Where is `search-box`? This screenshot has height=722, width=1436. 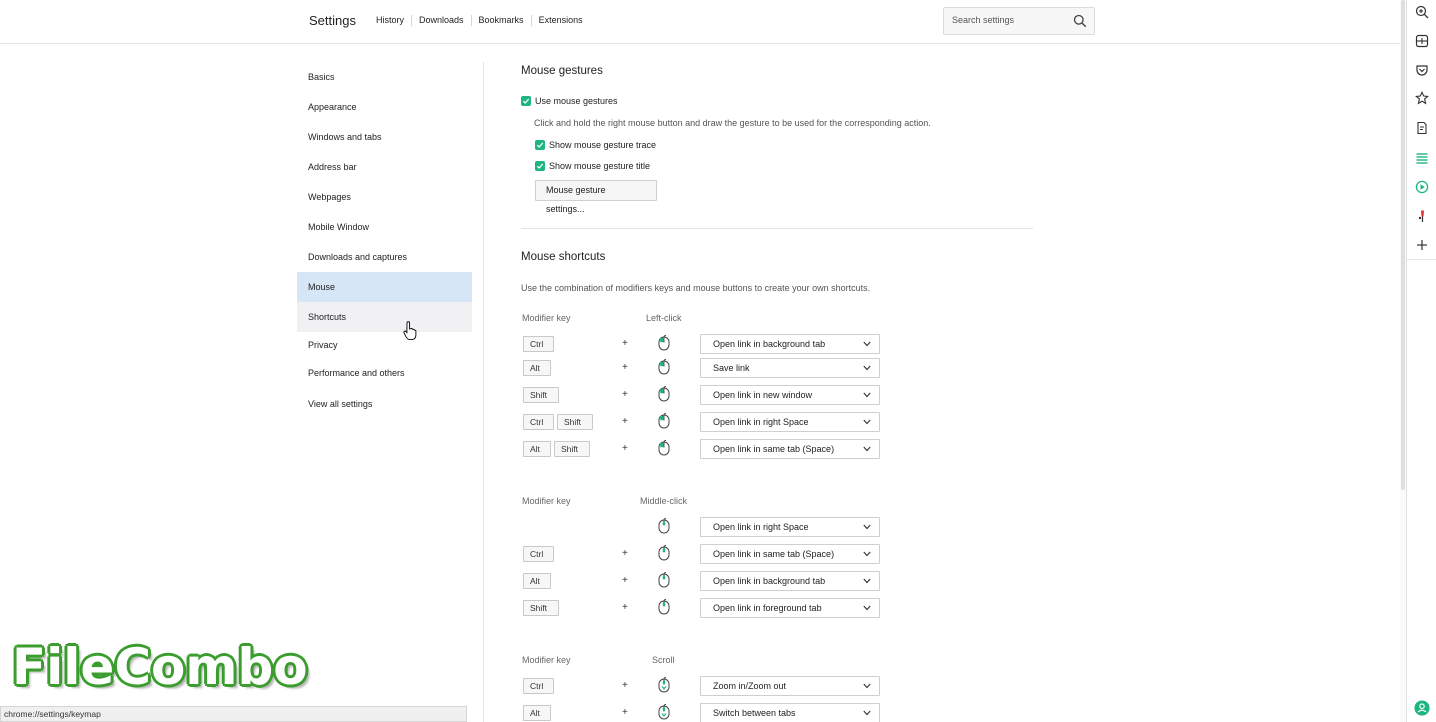
search-box is located at coordinates (1019, 21).